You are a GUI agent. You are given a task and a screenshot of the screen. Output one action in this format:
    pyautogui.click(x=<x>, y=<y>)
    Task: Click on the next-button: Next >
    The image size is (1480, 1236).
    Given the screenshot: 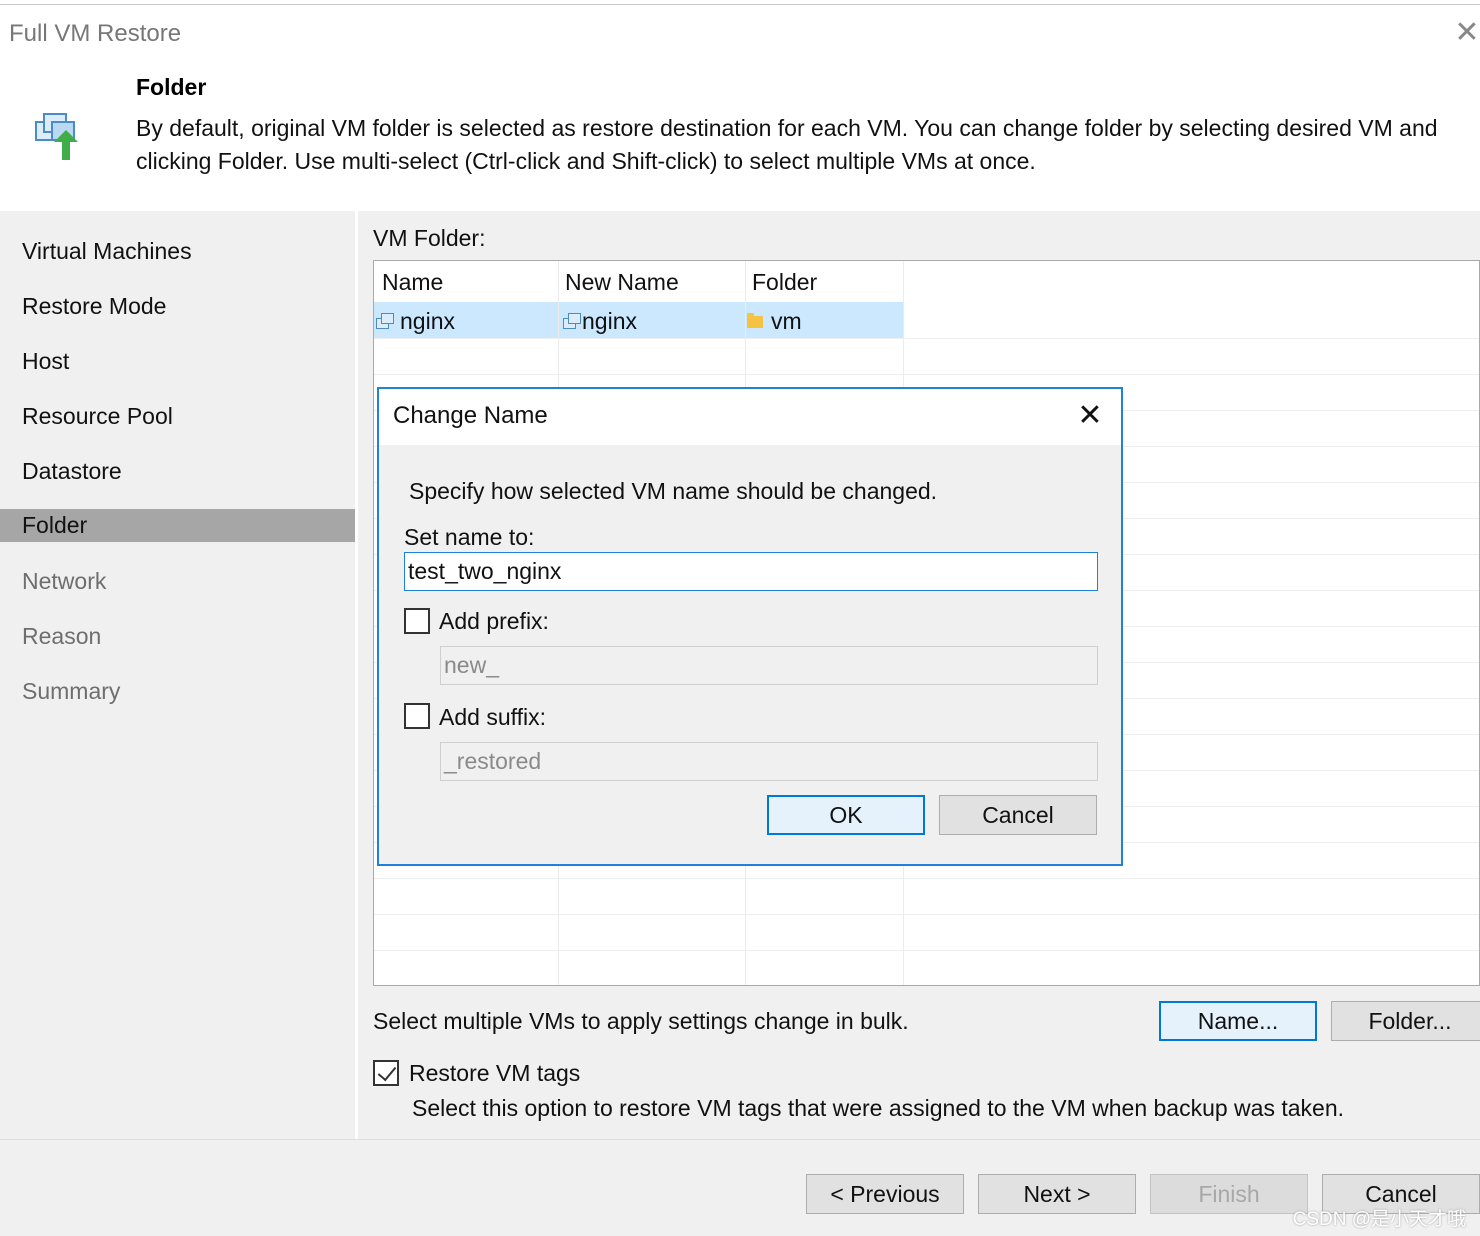 What is the action you would take?
    pyautogui.click(x=1057, y=1194)
    